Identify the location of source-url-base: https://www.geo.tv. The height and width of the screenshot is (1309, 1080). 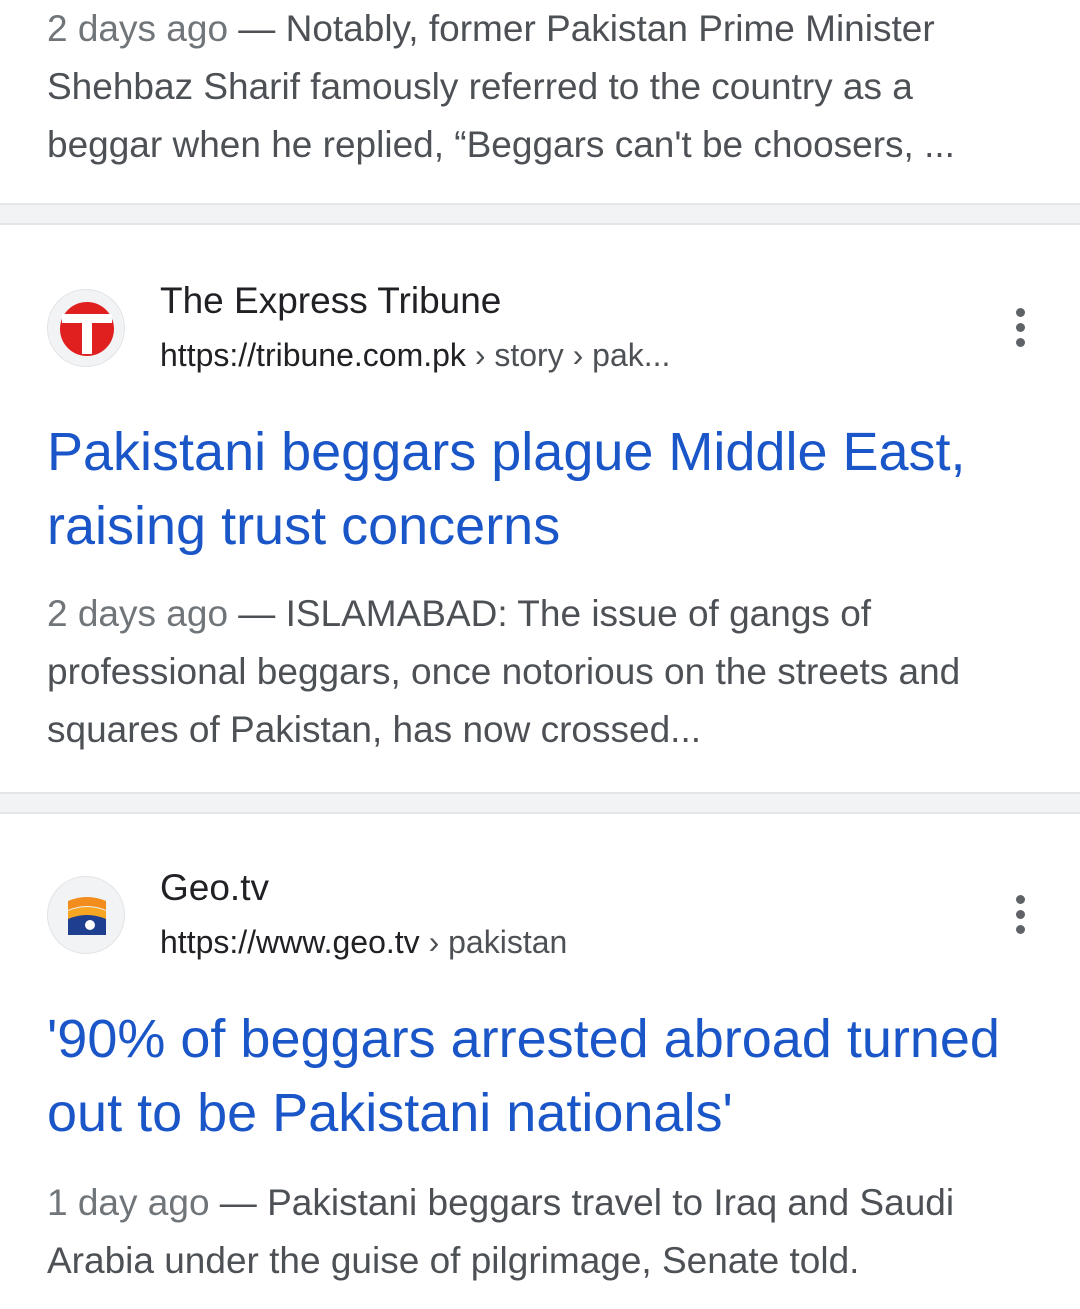
(290, 942).